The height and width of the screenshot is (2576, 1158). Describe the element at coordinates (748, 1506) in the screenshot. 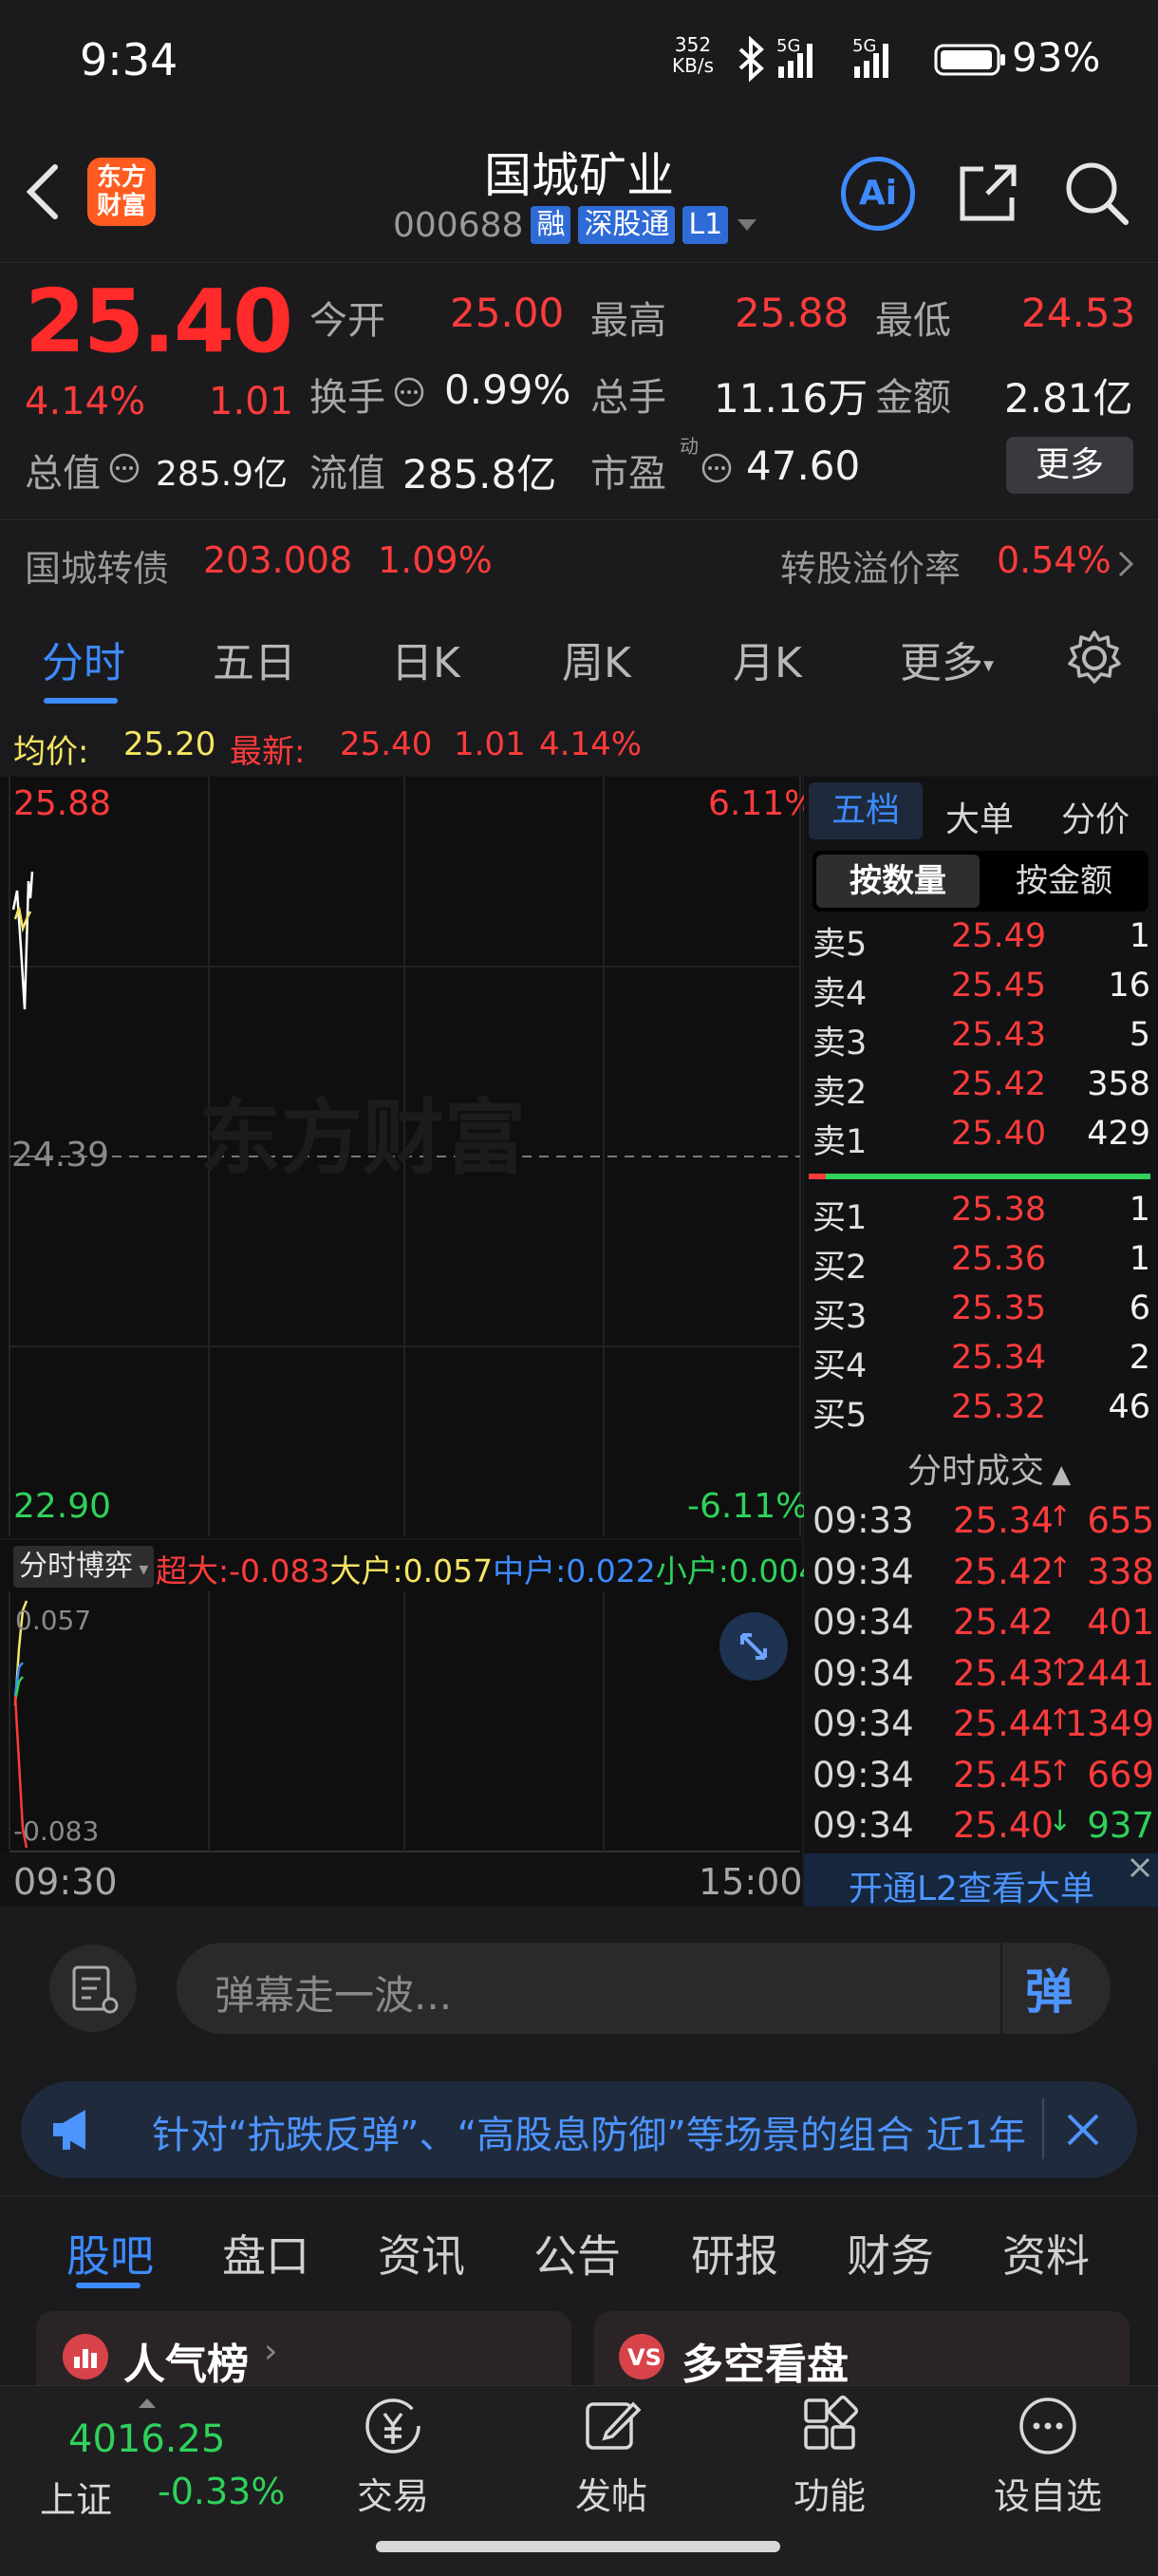

I see `axis-bottom-pct: -6.11%` at that location.